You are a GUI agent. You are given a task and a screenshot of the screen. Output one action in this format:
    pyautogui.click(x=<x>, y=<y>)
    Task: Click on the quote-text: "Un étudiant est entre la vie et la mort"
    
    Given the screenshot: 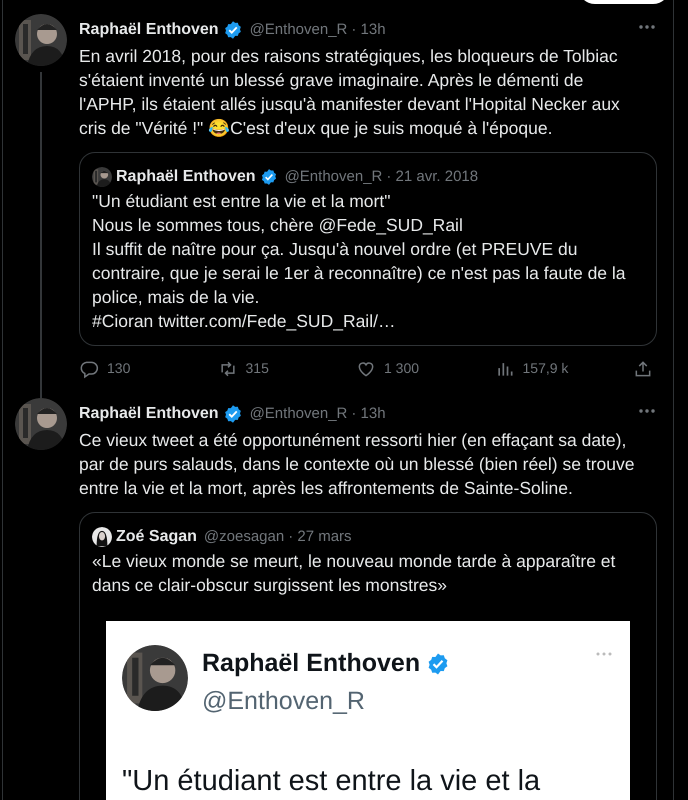 What is the action you would take?
    pyautogui.click(x=242, y=201)
    